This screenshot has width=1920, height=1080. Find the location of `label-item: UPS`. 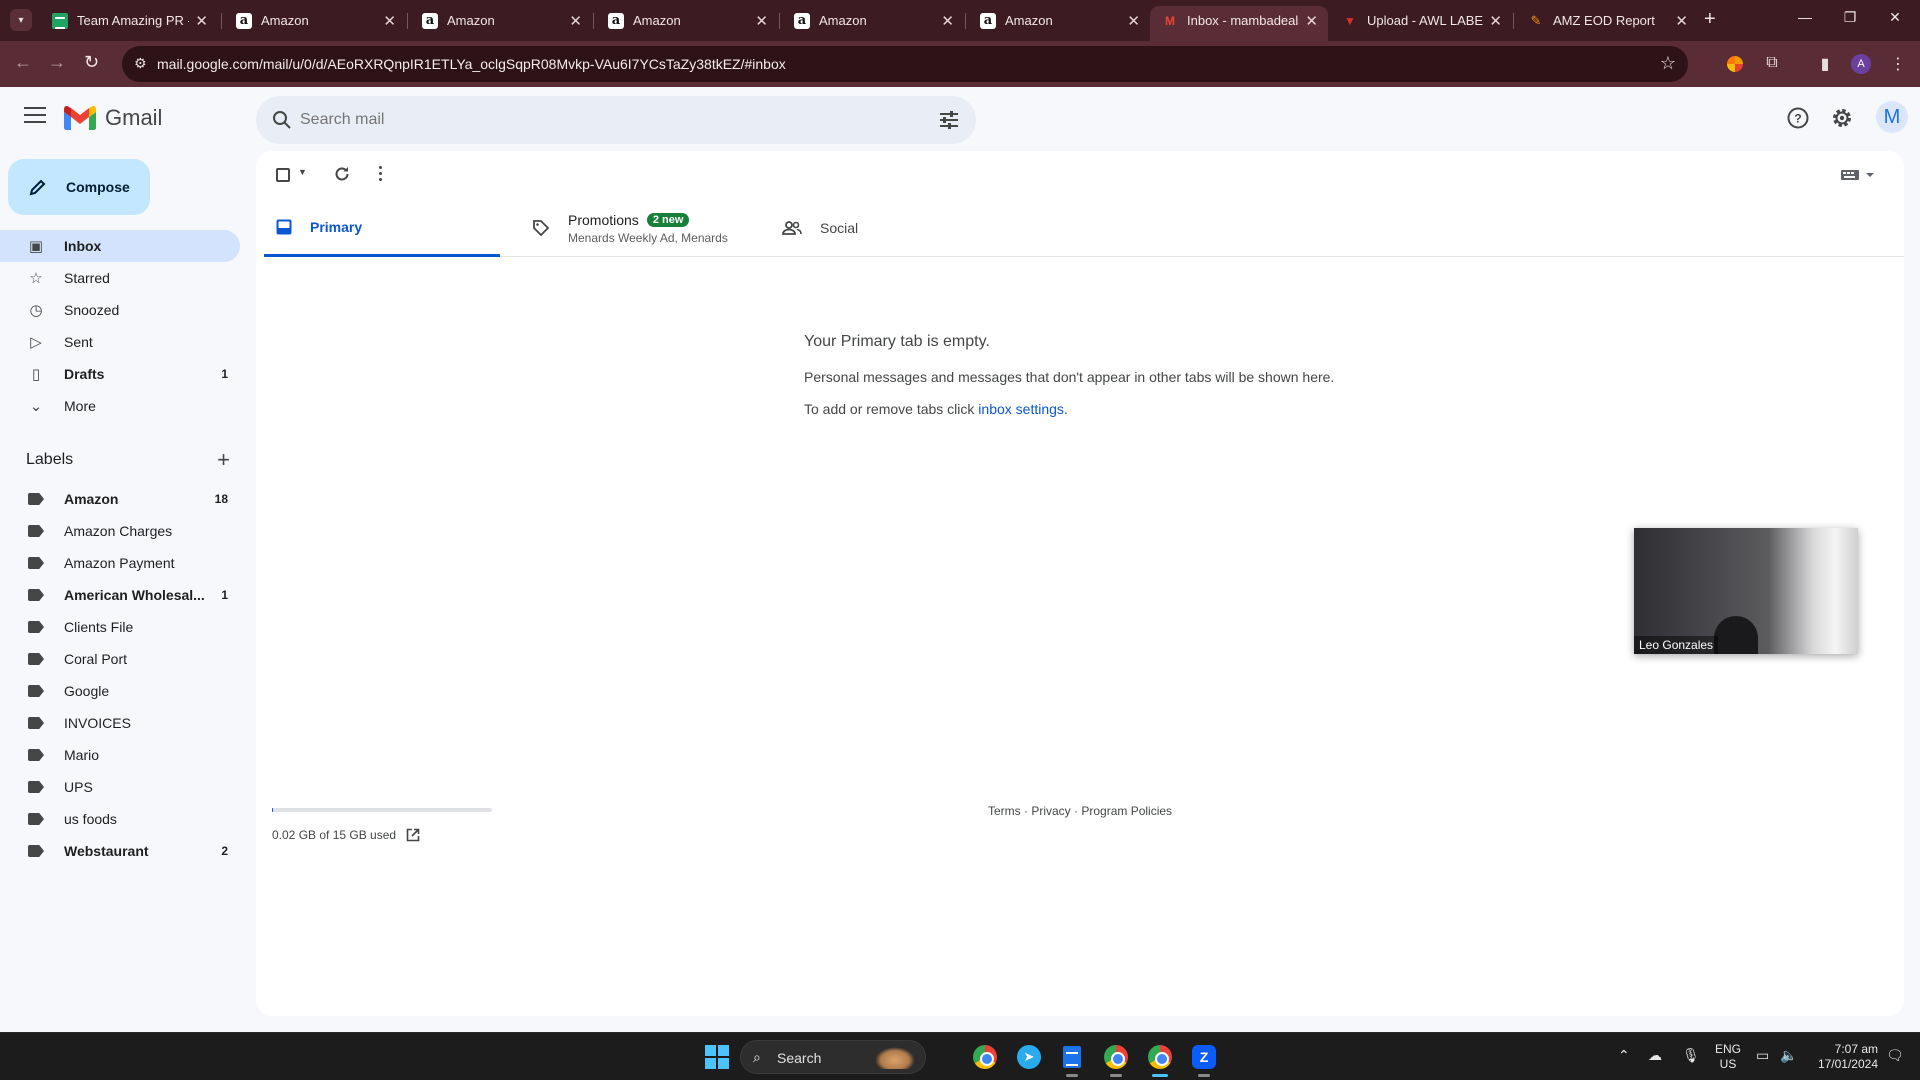

label-item: UPS is located at coordinates (120, 787).